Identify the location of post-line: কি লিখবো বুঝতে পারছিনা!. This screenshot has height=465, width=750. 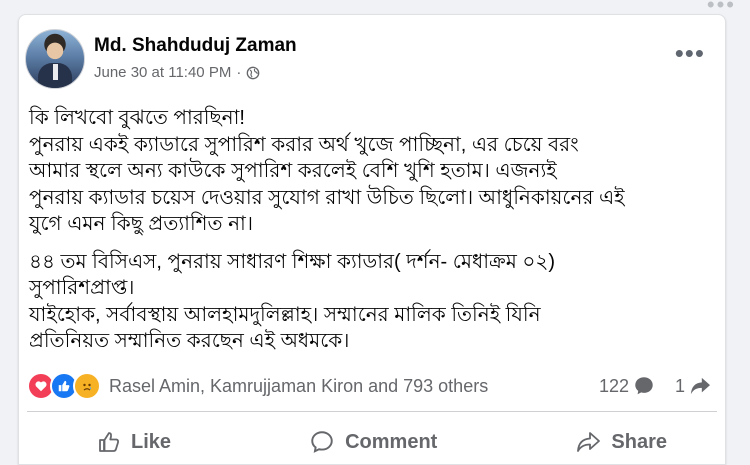
(137, 118).